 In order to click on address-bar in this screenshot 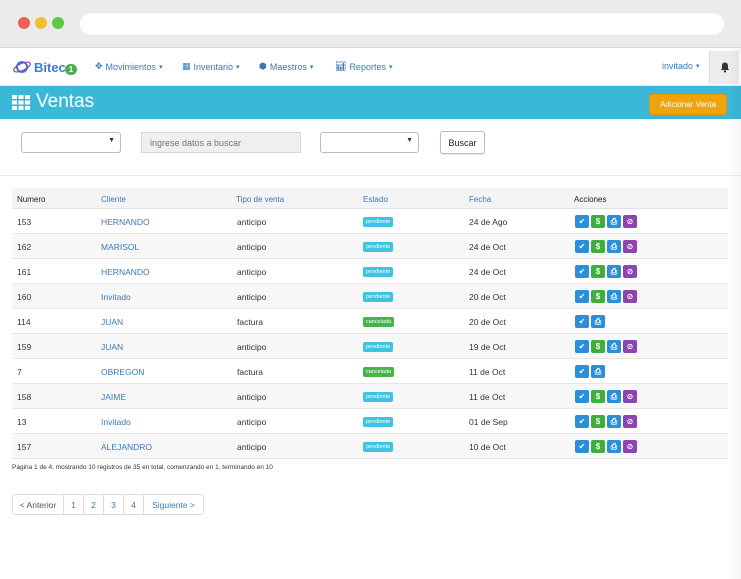, I will do `click(402, 24)`.